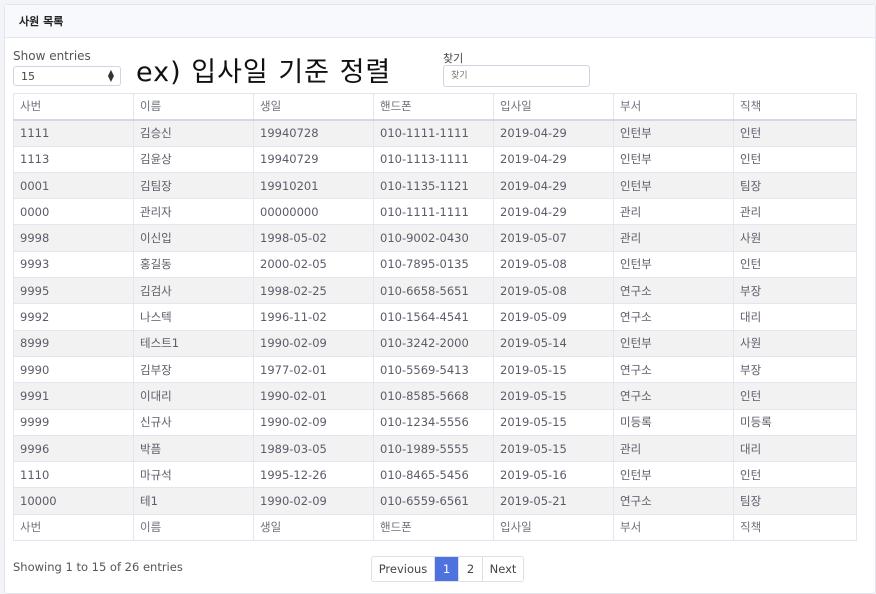 This screenshot has height=594, width=876. Describe the element at coordinates (193, 475) in the screenshot. I see `table-cell: 마규석` at that location.